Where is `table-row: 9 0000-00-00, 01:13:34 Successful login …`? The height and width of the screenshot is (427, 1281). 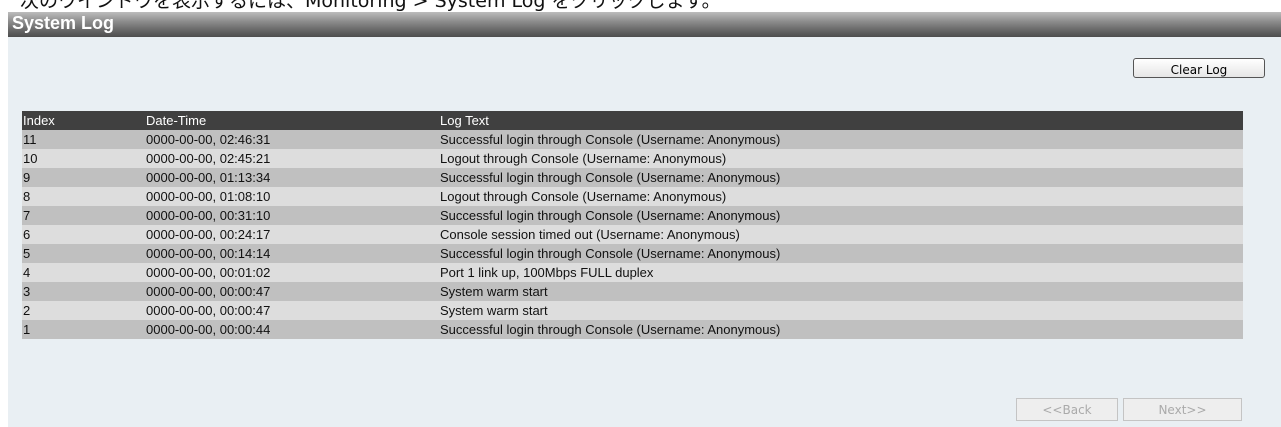
table-row: 9 0000-00-00, 01:13:34 Successful login … is located at coordinates (632, 177).